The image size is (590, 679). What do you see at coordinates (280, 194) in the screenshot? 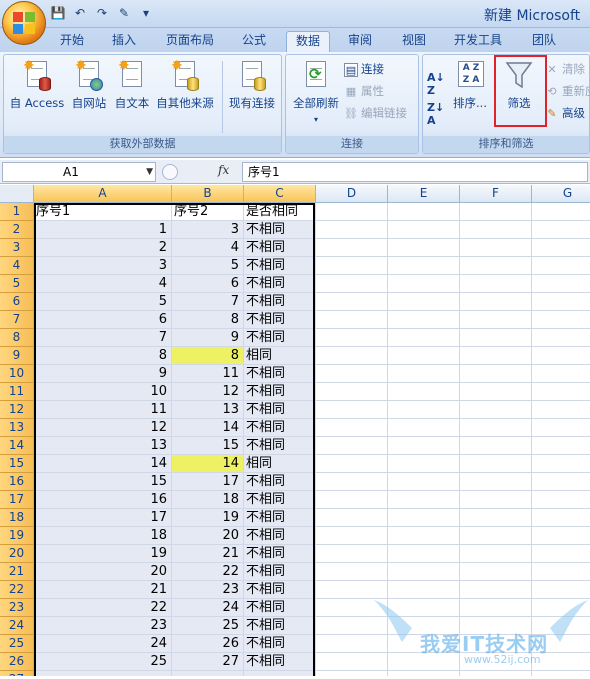
I see `column-header-c: C` at bounding box center [280, 194].